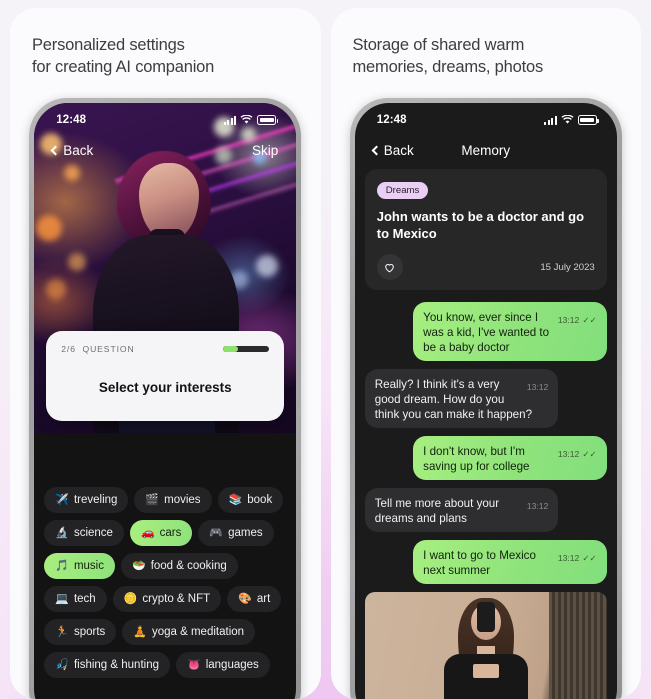 Image resolution: width=651 pixels, height=699 pixels. I want to click on question-card: 2/6 QUESTION Select your interests, so click(165, 376).